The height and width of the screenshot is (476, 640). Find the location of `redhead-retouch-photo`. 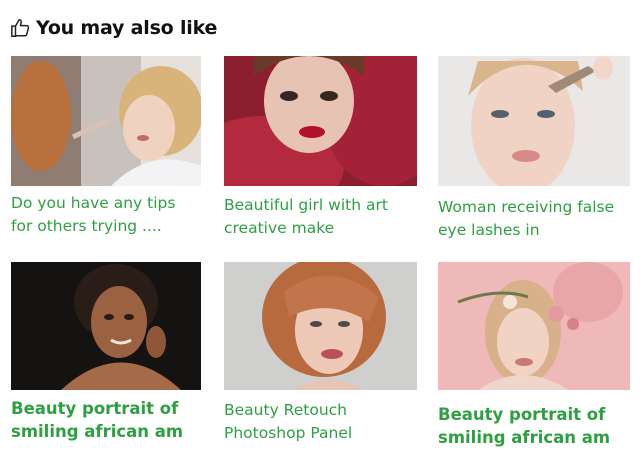

redhead-retouch-photo is located at coordinates (320, 326).